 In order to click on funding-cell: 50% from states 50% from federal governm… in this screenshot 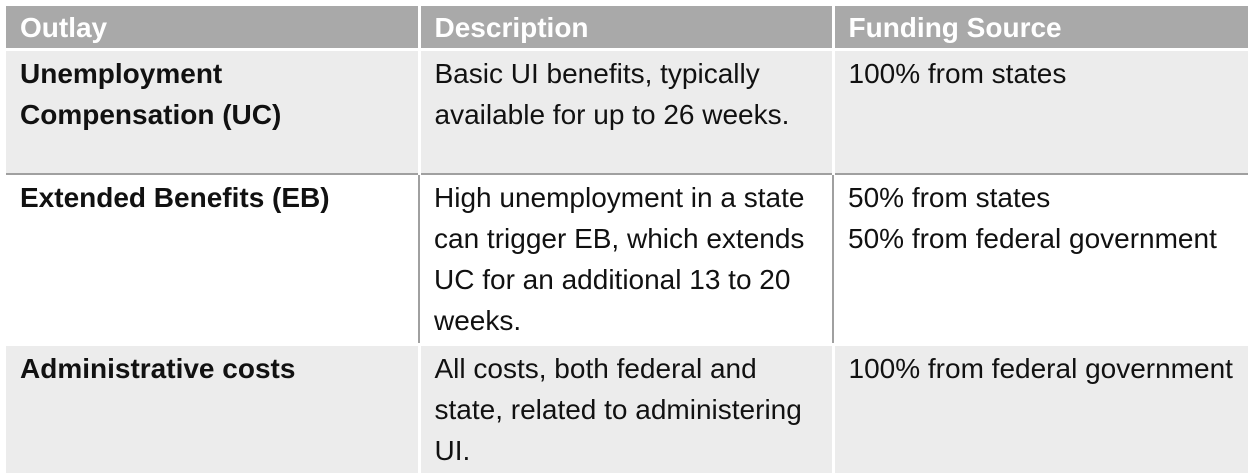, I will do `click(1040, 258)`.